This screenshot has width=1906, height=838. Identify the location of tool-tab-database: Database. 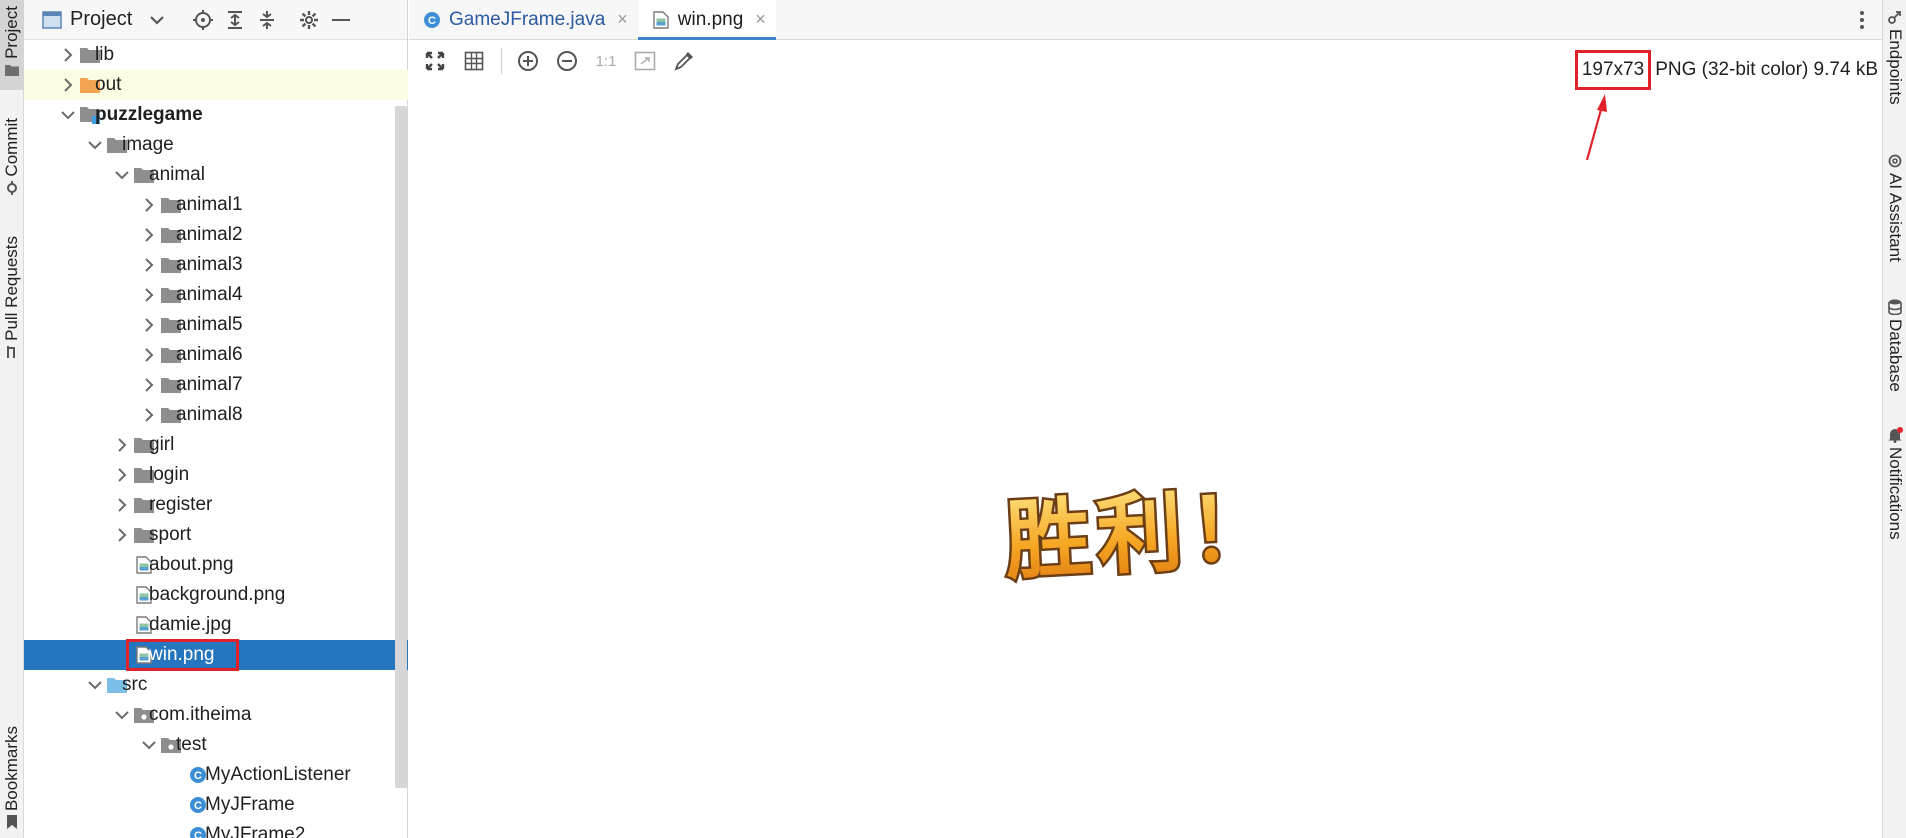
(1894, 350).